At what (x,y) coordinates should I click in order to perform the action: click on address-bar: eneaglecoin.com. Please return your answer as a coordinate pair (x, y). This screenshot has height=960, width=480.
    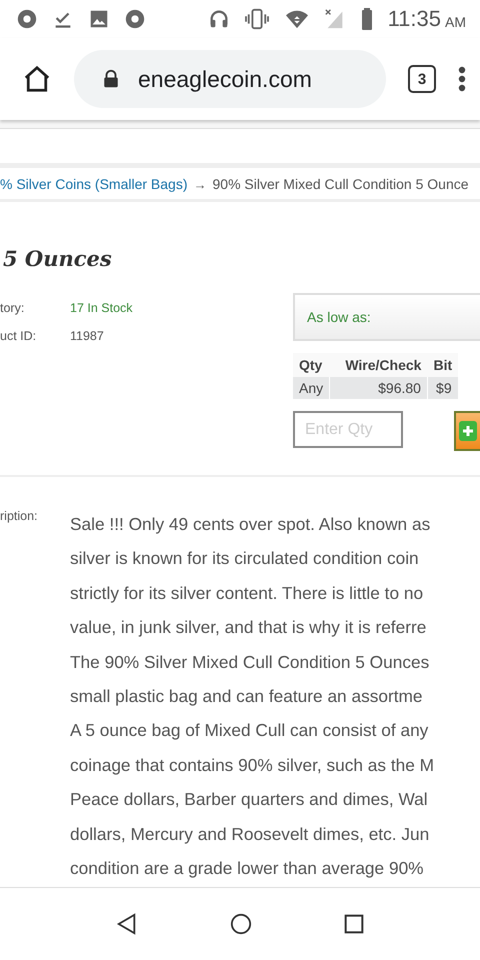
    Looking at the image, I should click on (230, 79).